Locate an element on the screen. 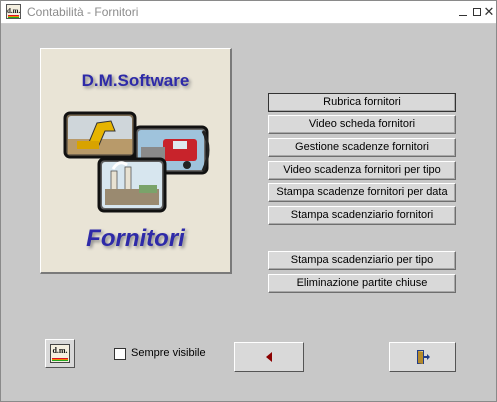 This screenshot has width=497, height=402. collage-illustration is located at coordinates (136, 162).